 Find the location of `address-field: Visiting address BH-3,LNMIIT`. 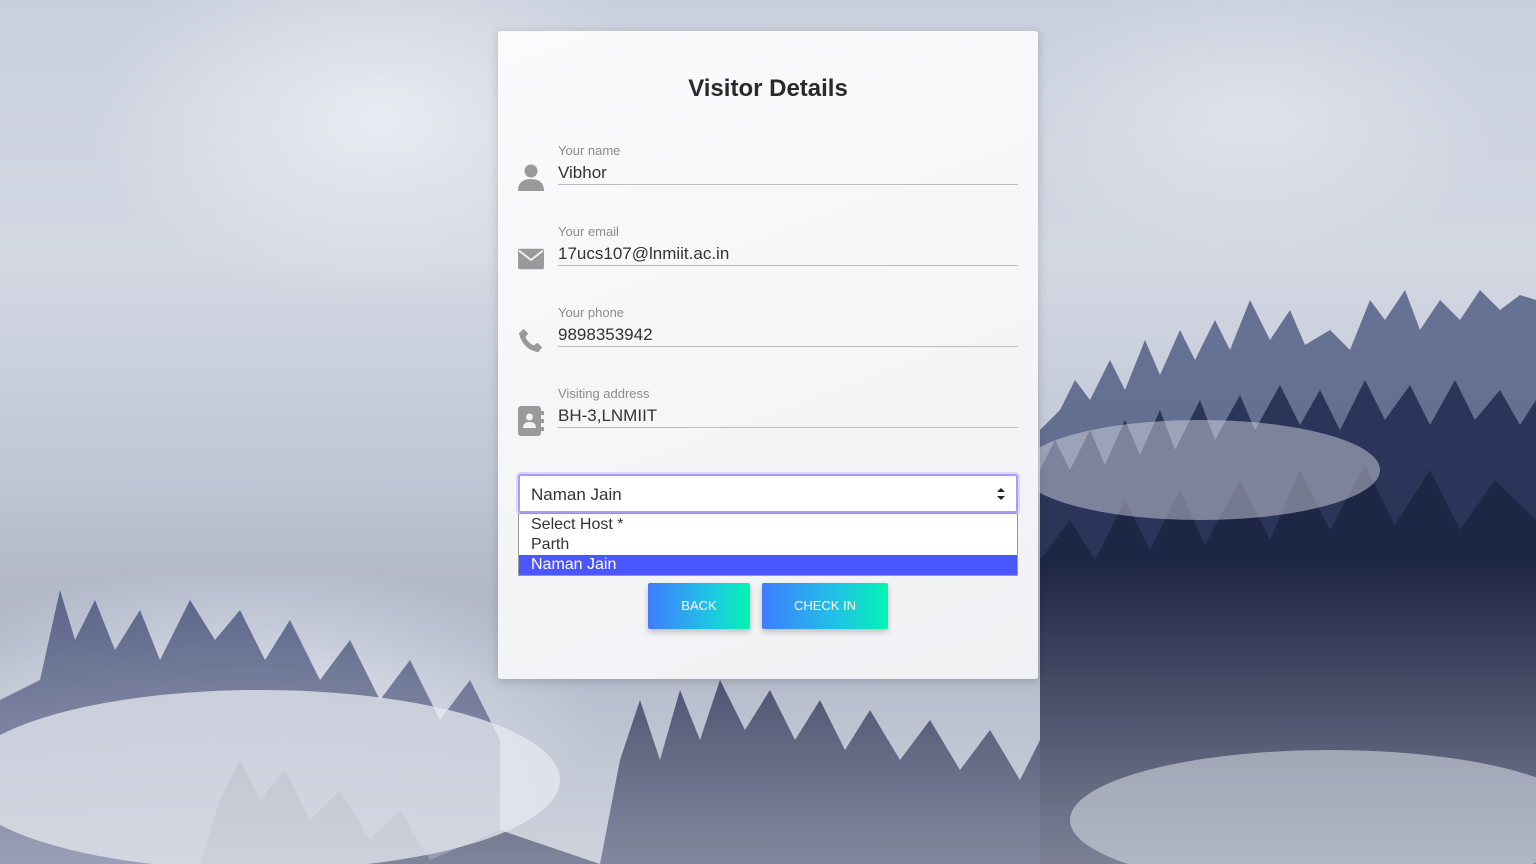

address-field: Visiting address BH-3,LNMIIT is located at coordinates (768, 417).